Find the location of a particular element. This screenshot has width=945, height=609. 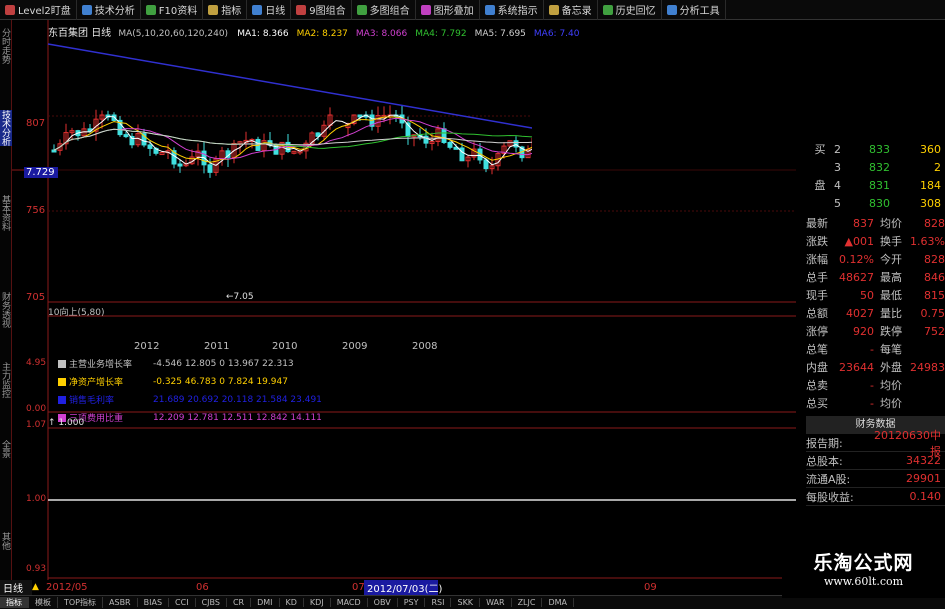

order-level: 2 is located at coordinates (837, 149).